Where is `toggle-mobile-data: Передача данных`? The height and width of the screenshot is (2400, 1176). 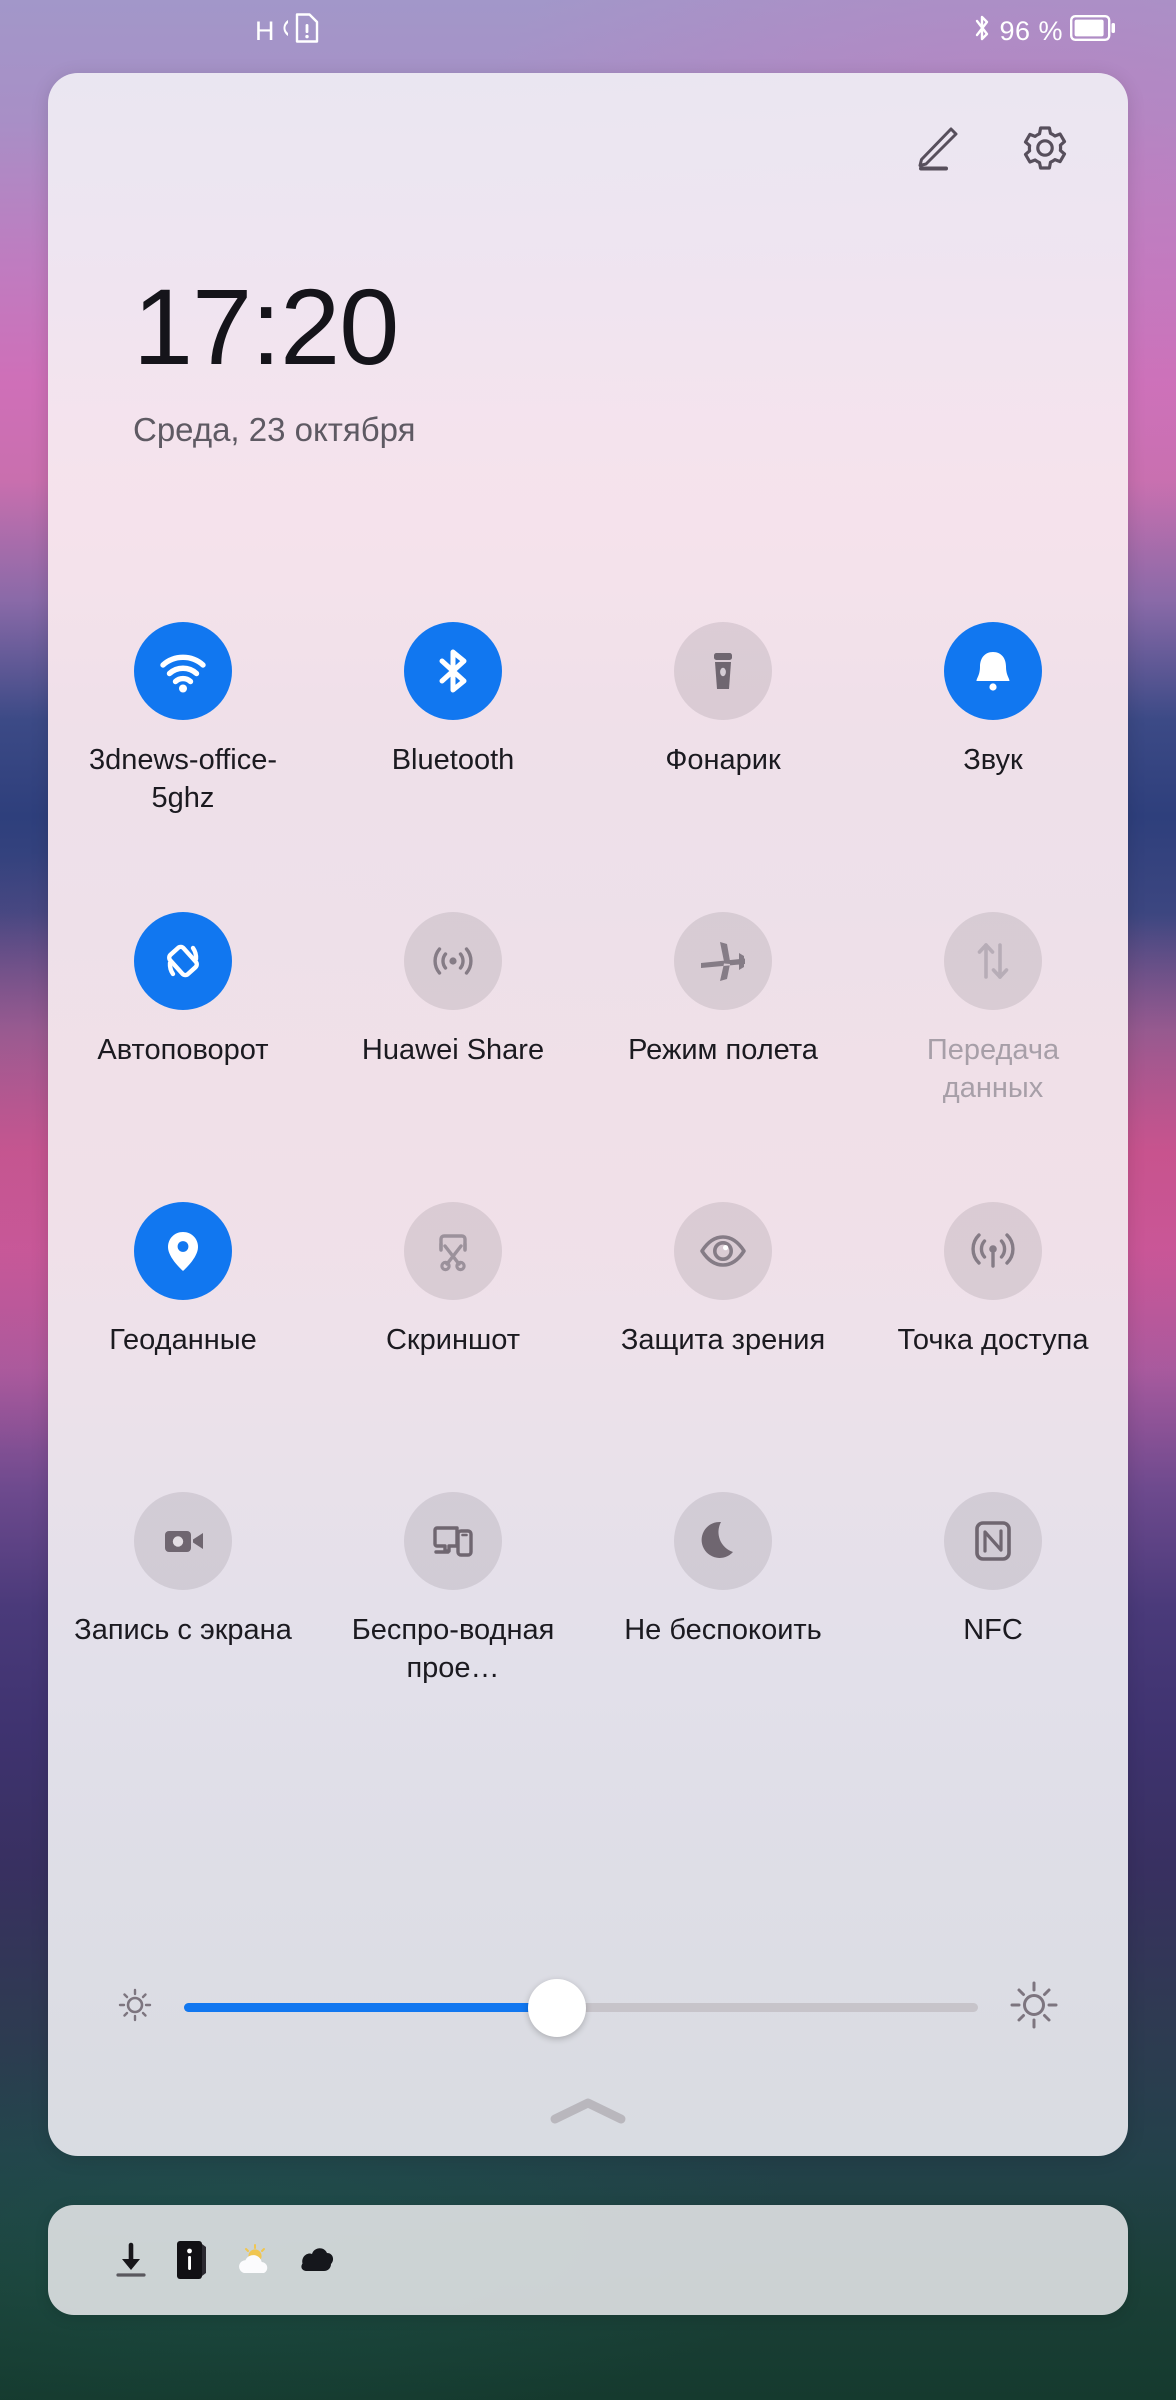
toggle-mobile-data: Передача данных is located at coordinates (993, 1045).